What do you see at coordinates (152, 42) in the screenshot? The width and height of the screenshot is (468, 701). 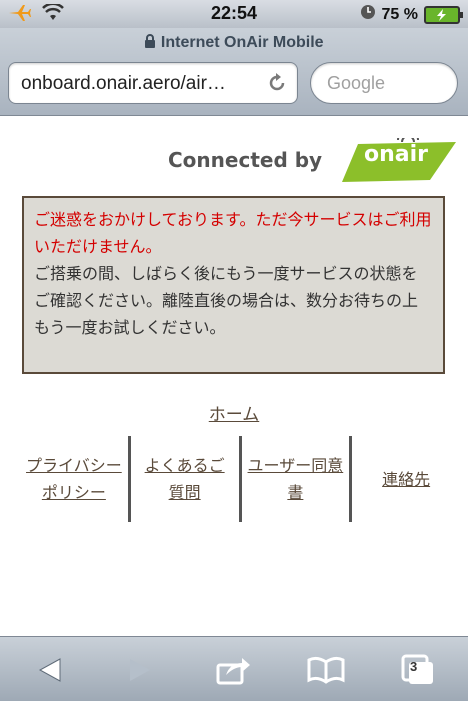 I see `lock-icon` at bounding box center [152, 42].